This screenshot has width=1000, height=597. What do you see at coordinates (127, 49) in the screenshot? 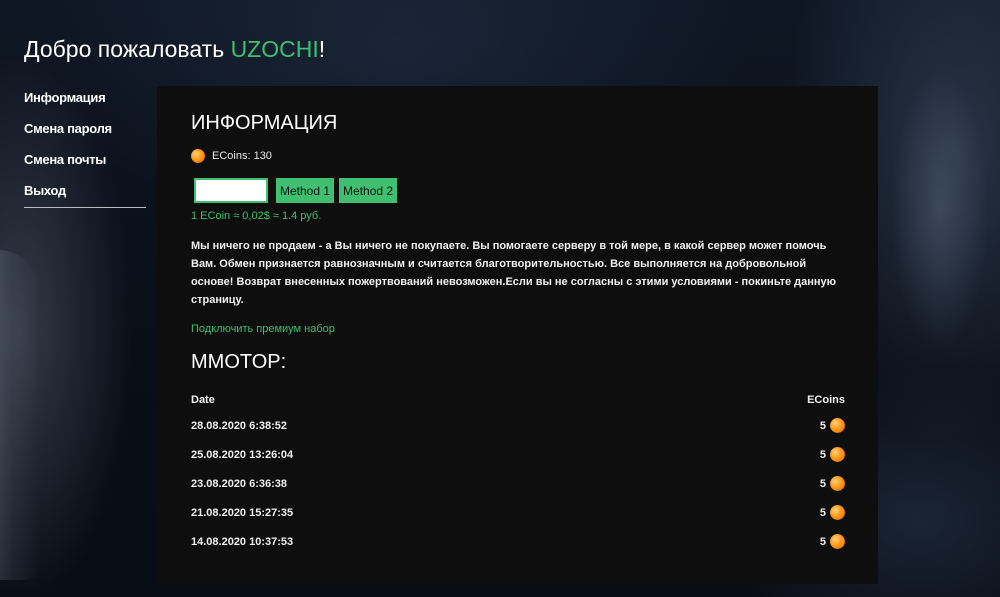
I see `welcome-prefix: Добро пожаловать` at bounding box center [127, 49].